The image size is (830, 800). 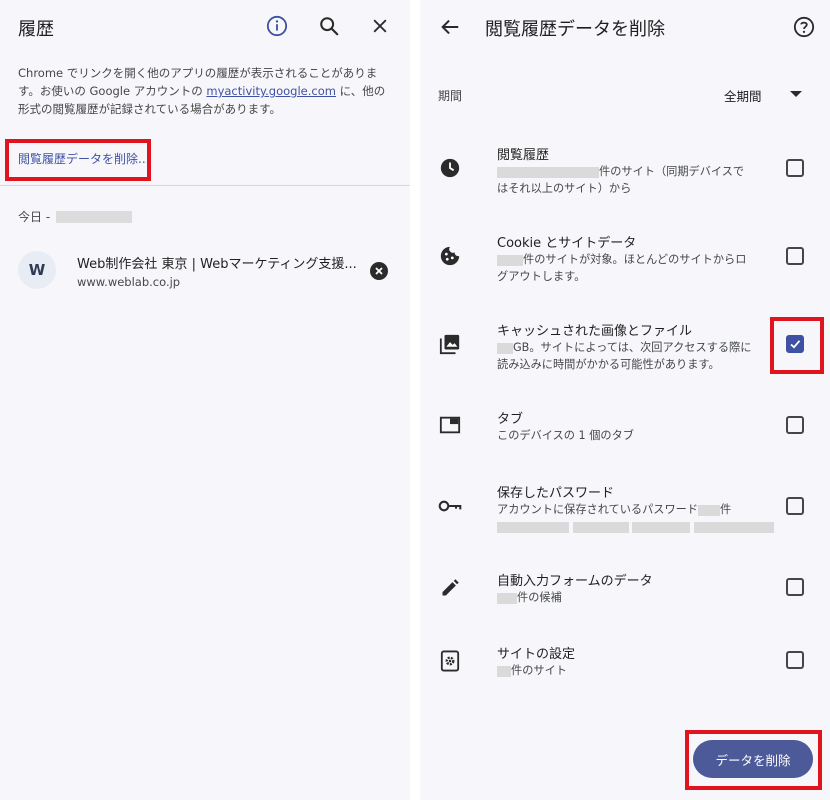 What do you see at coordinates (564, 188) in the screenshot?
I see `option-desc-line2: はそれ以上のサイト）から` at bounding box center [564, 188].